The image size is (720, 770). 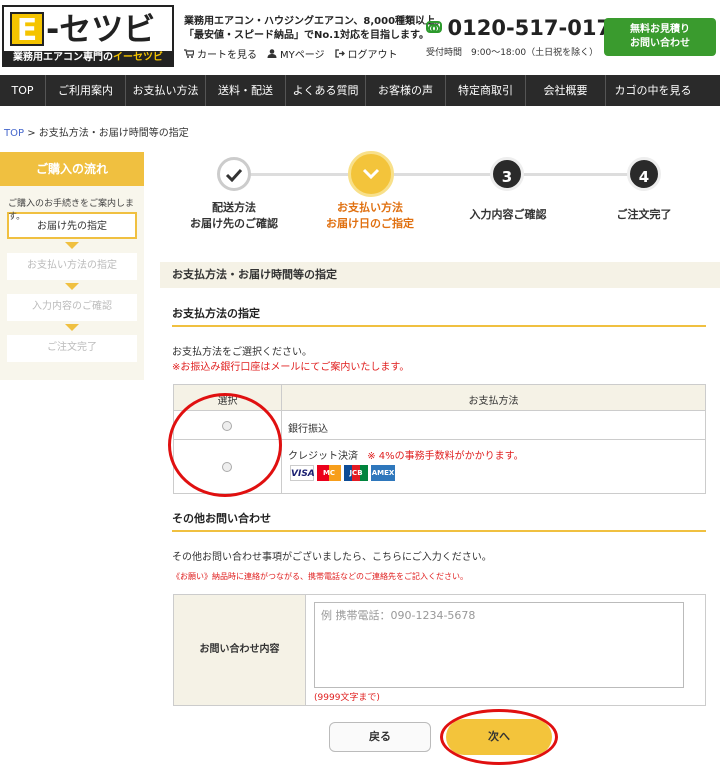 I want to click on sidebar-step-payment: お支払い方法の指定, so click(x=72, y=266).